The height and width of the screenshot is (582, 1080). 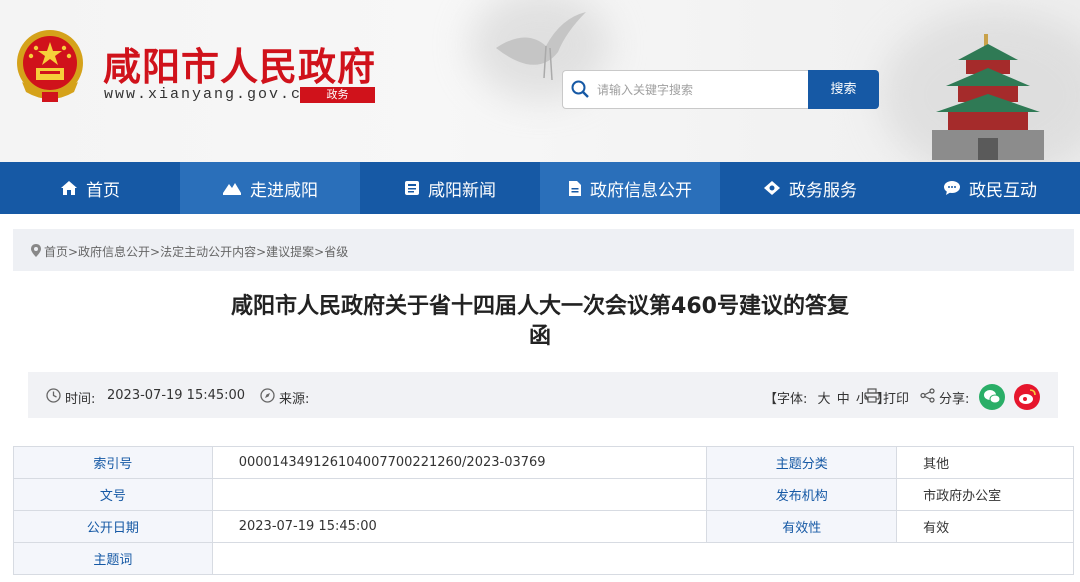 I want to click on nav-item-label: 咸阳新闻, so click(x=462, y=190).